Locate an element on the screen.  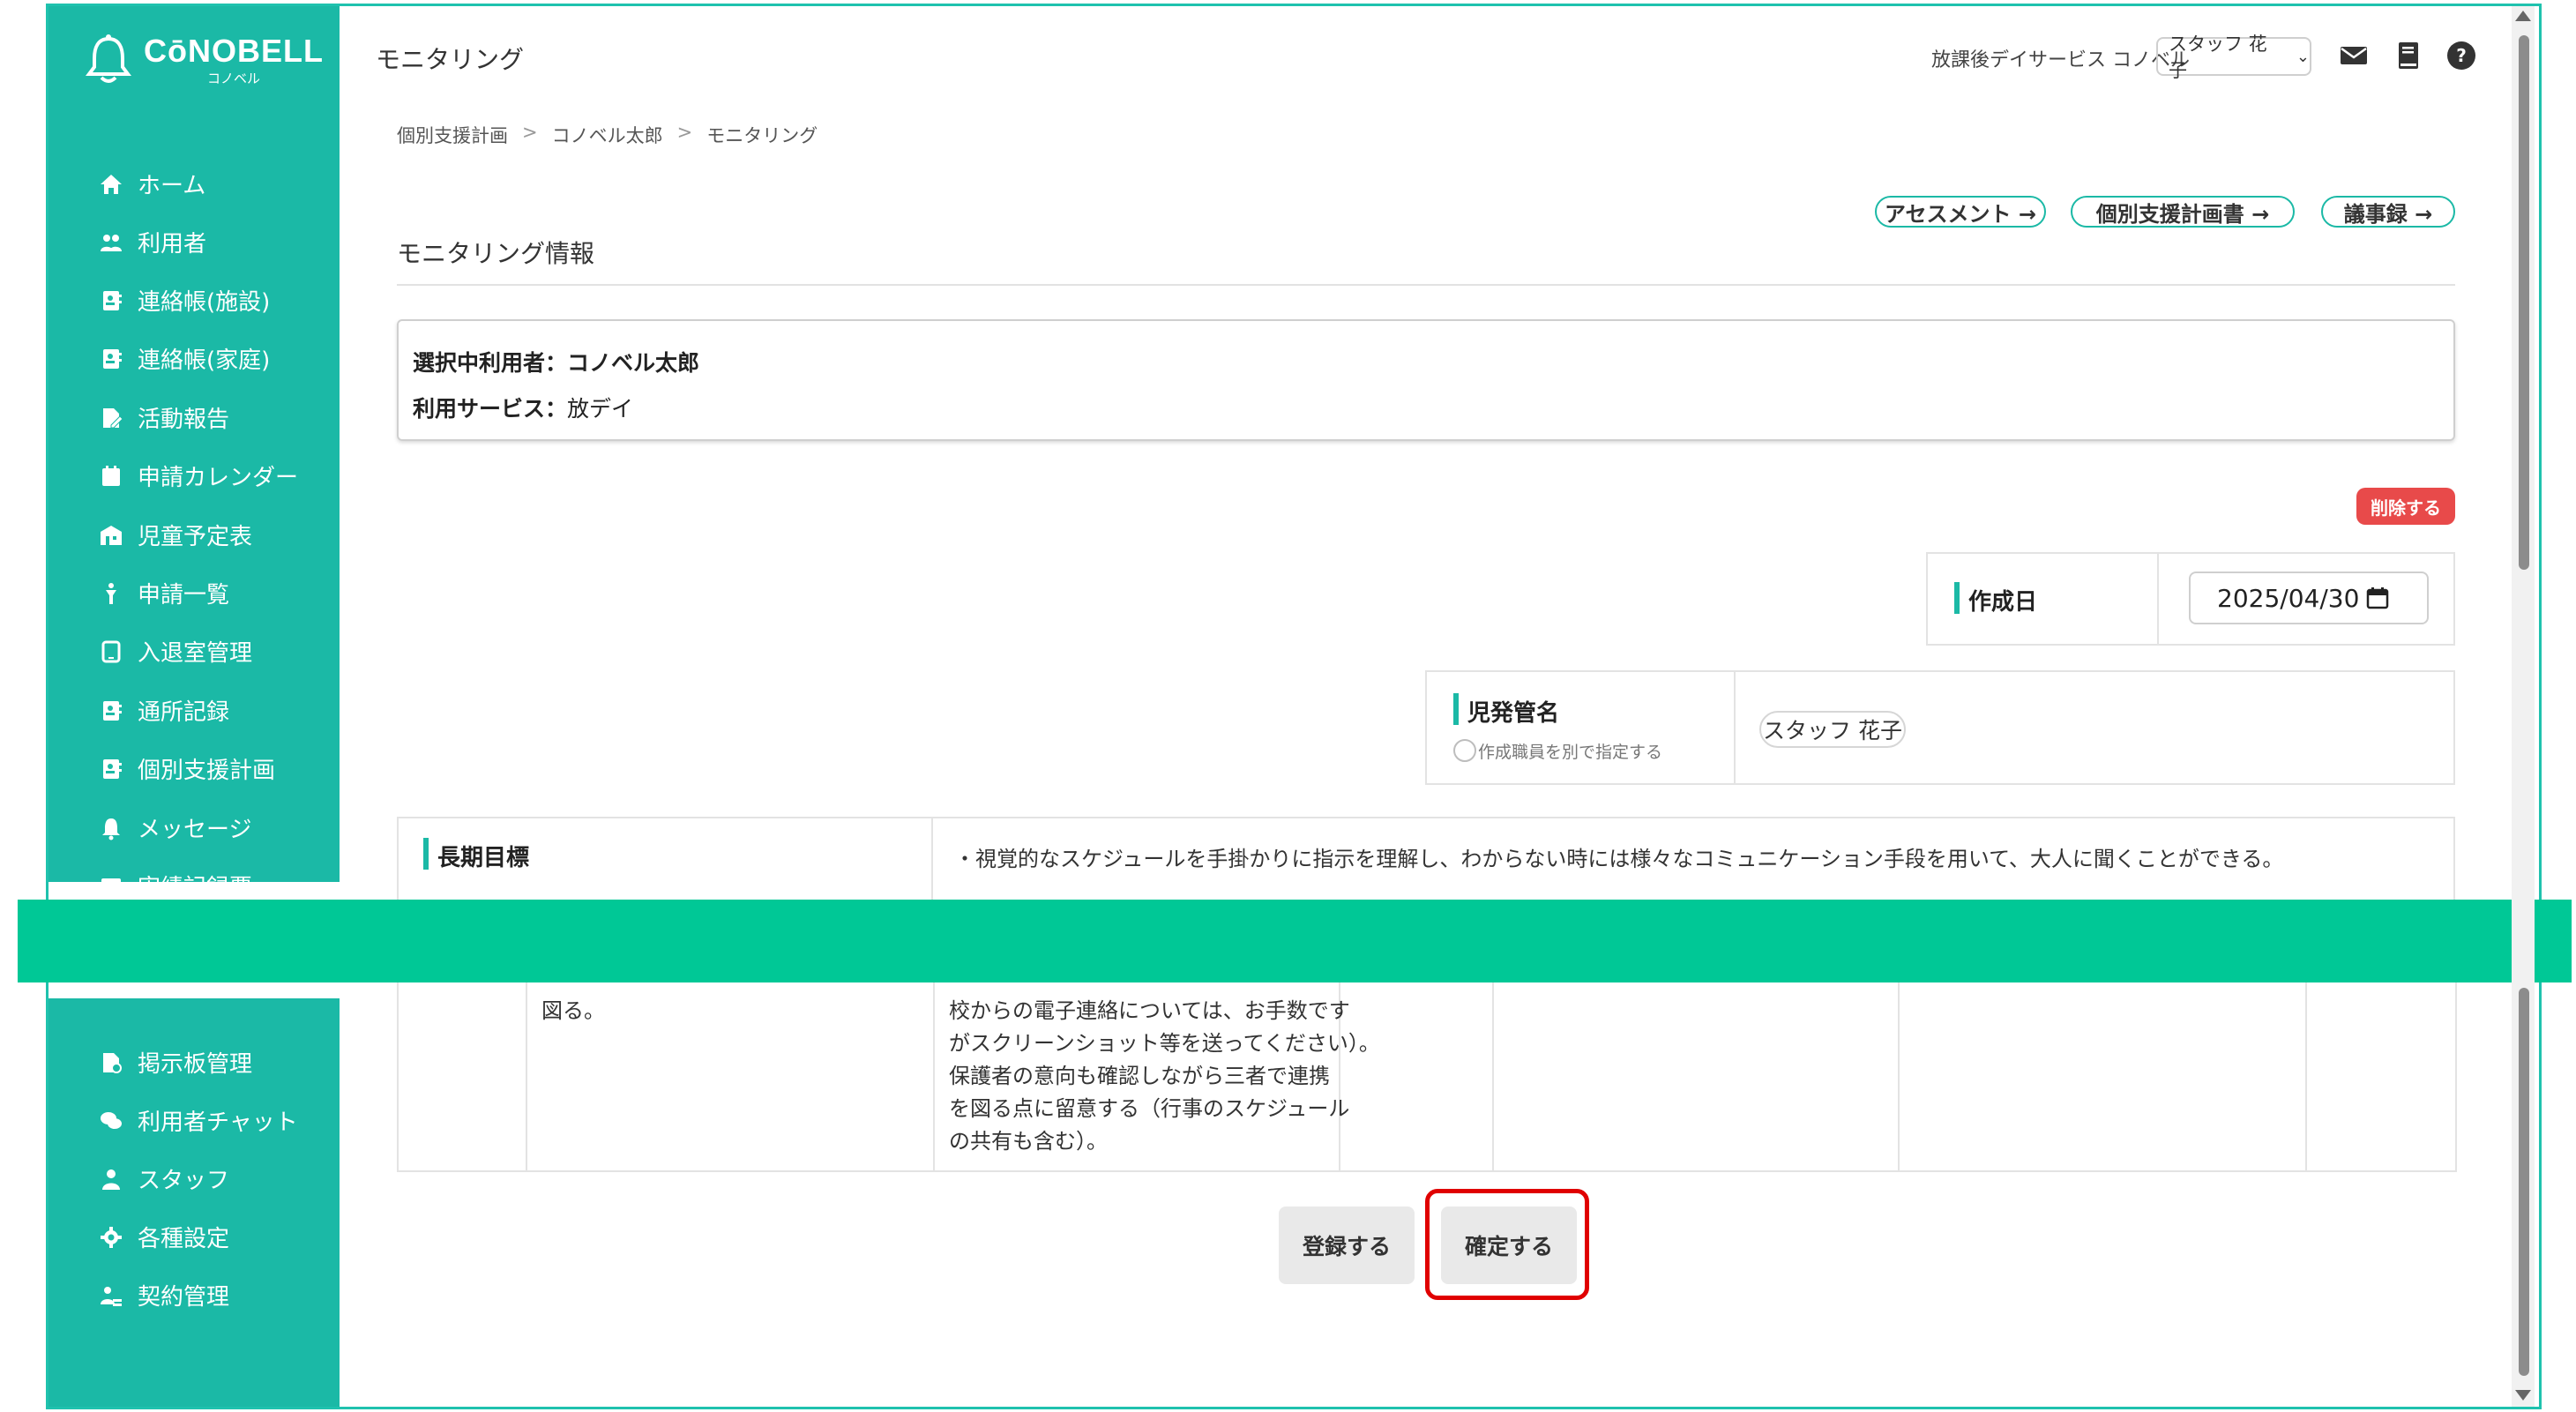
office-name: 放課後デイサービス コノベル is located at coordinates (2060, 60).